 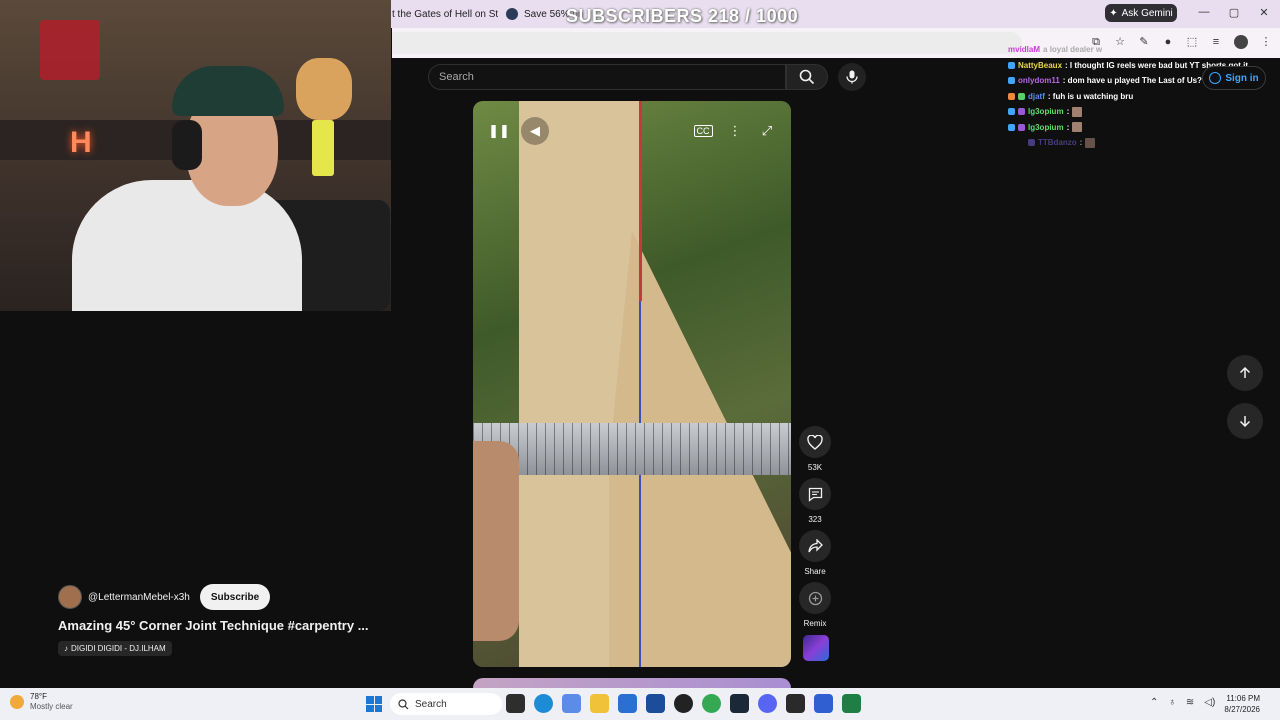 What do you see at coordinates (767, 703) in the screenshot?
I see `discord-icon` at bounding box center [767, 703].